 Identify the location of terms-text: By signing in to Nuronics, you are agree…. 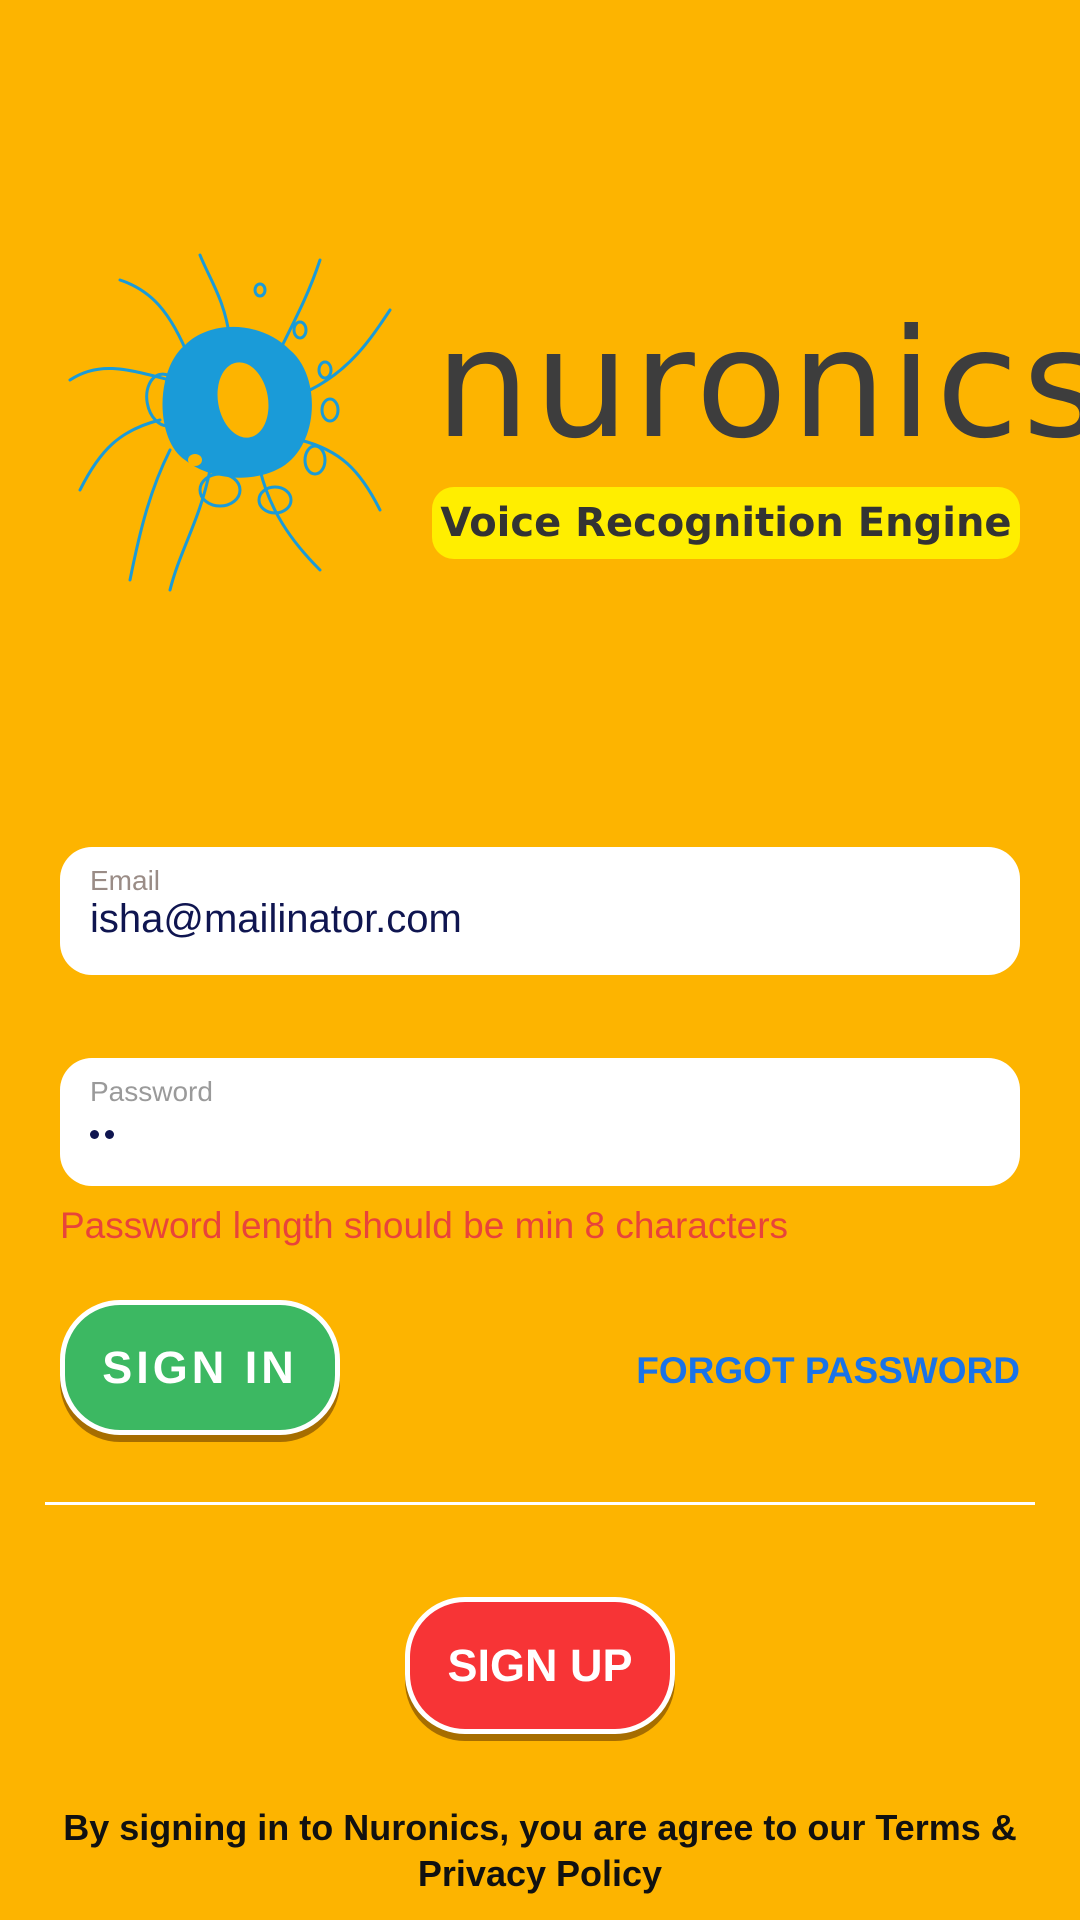
(540, 1850).